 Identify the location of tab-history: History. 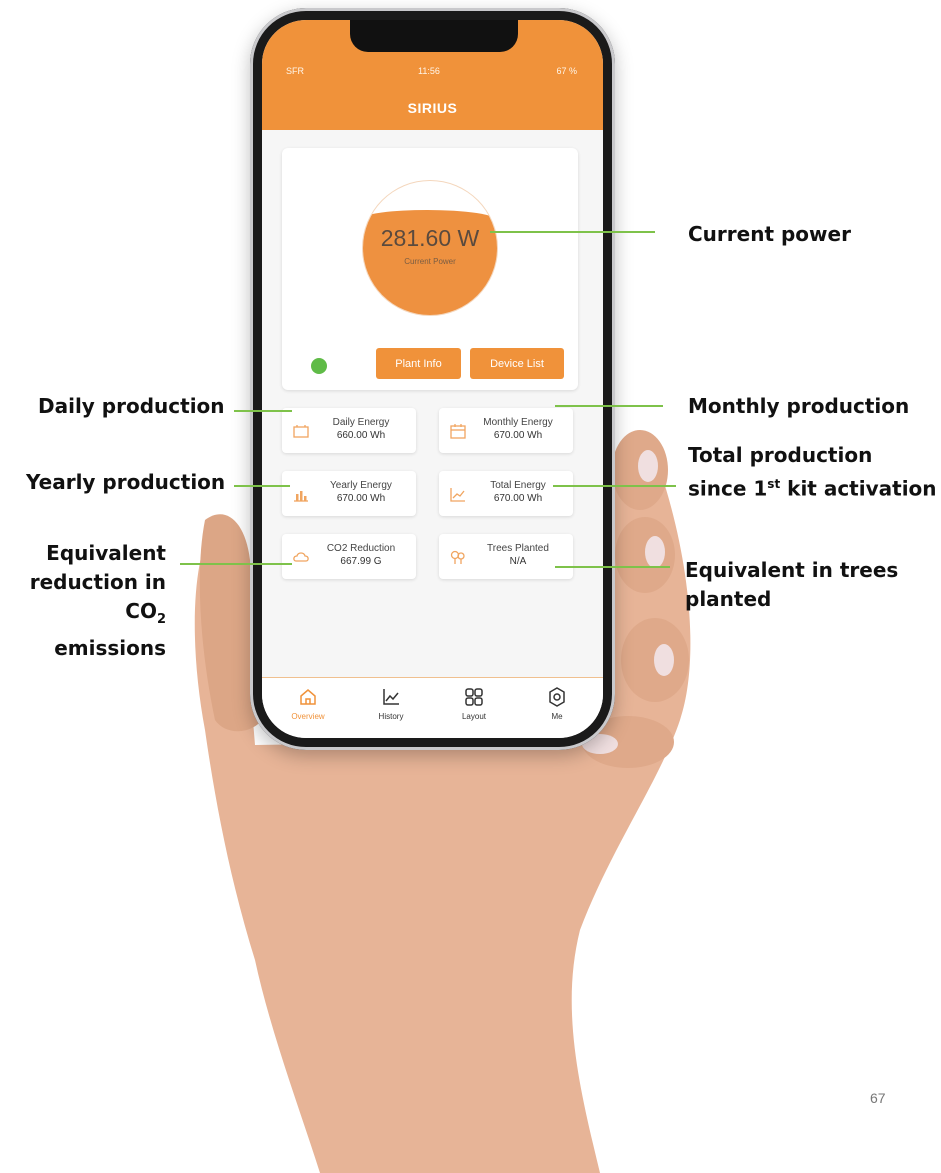
(391, 703).